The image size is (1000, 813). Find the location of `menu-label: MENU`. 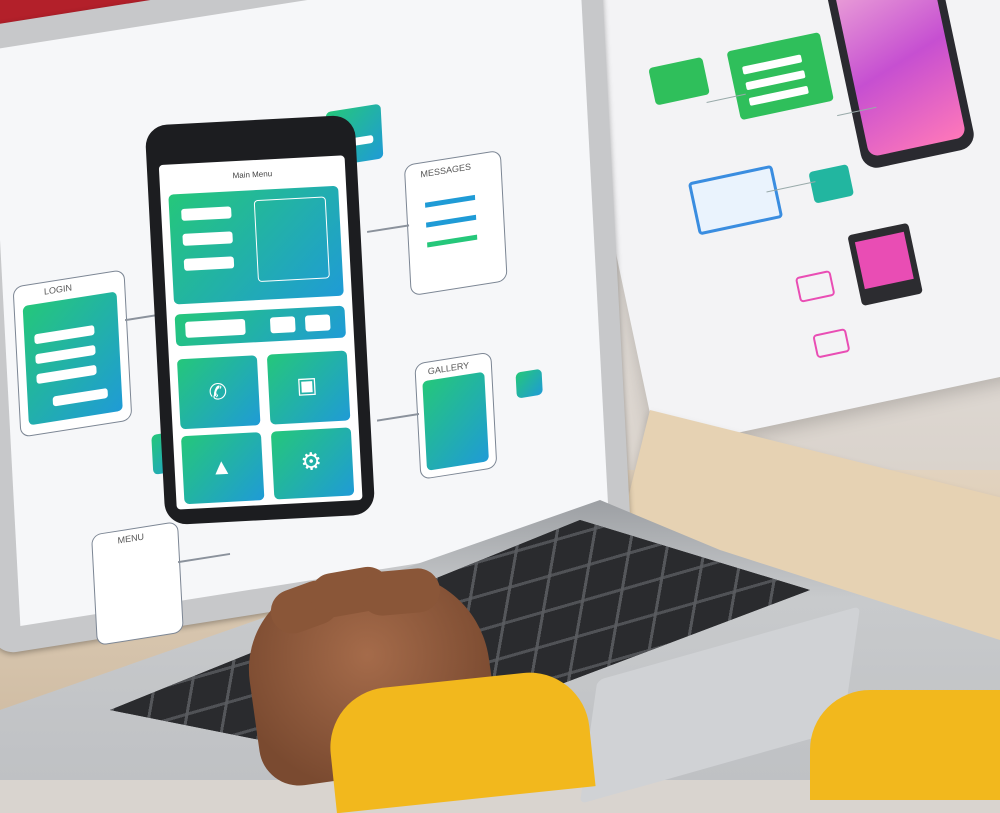

menu-label: MENU is located at coordinates (131, 538).